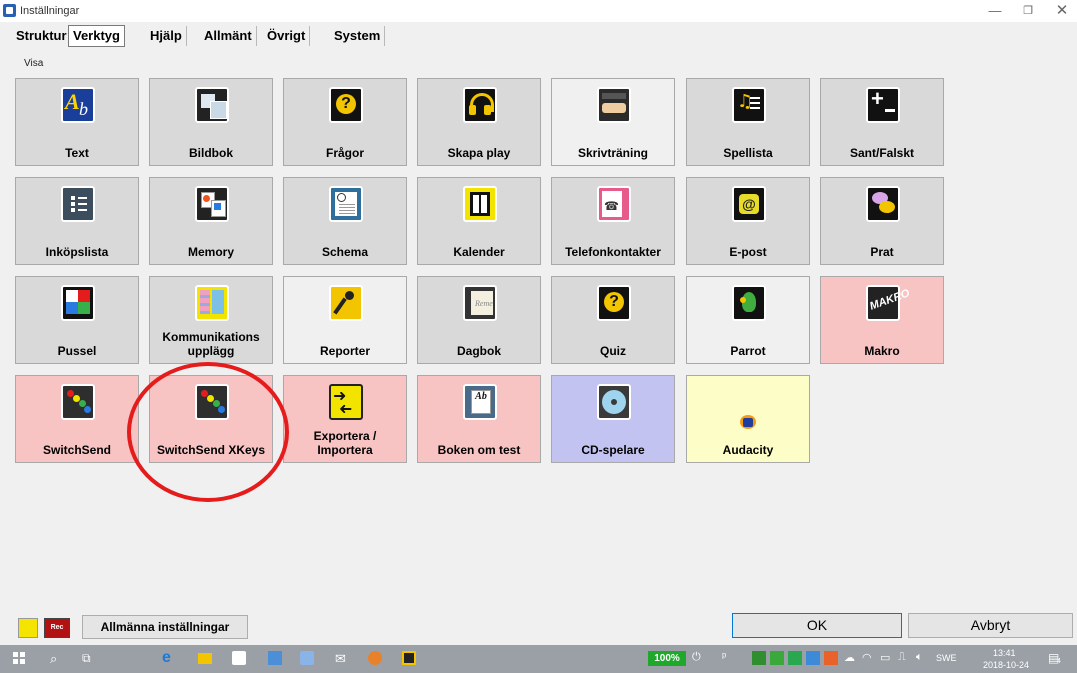  Describe the element at coordinates (169, 657) in the screenshot. I see `edge-icon: e` at that location.